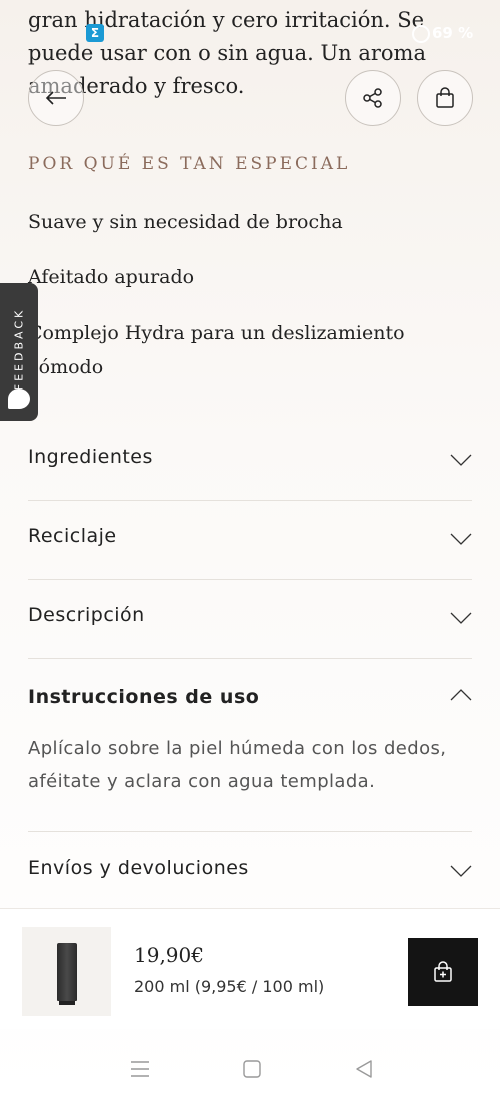  What do you see at coordinates (136, 86) in the screenshot?
I see `description-line: amaderado y fresco.` at bounding box center [136, 86].